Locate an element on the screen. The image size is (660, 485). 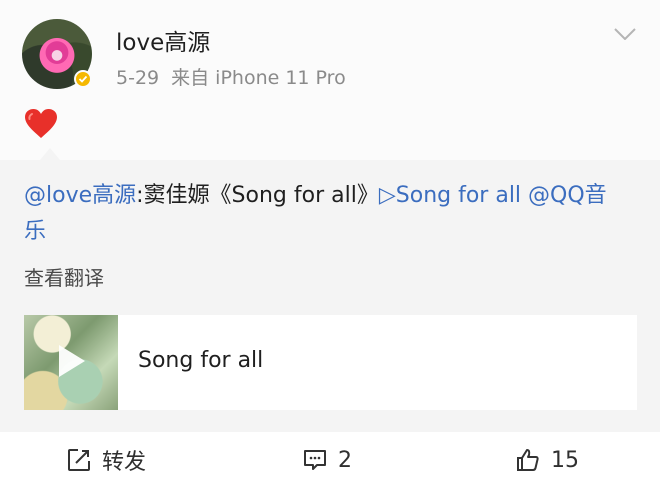
mention-link: @love高源 is located at coordinates (80, 195).